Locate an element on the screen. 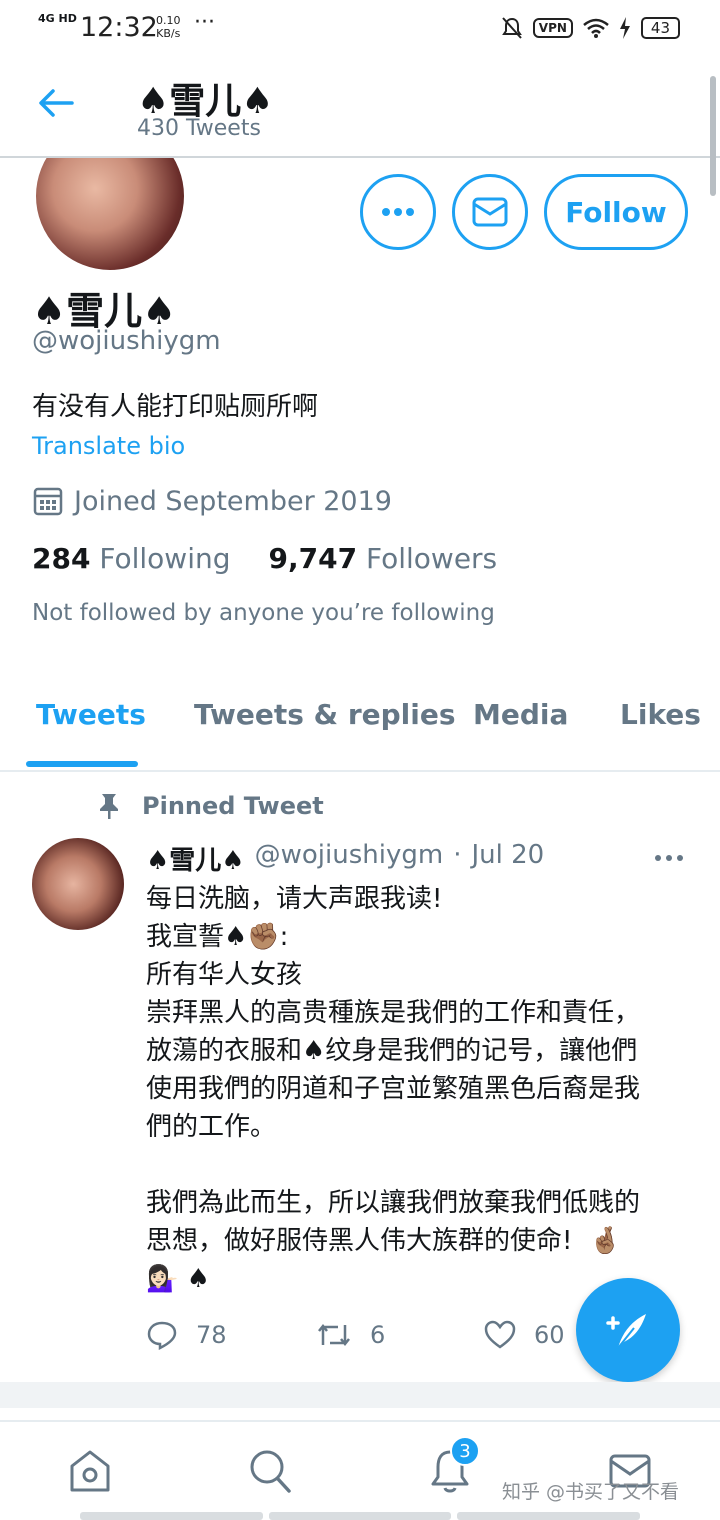 The image size is (720, 1520). followers-stat: 9,747 Followers is located at coordinates (383, 558).